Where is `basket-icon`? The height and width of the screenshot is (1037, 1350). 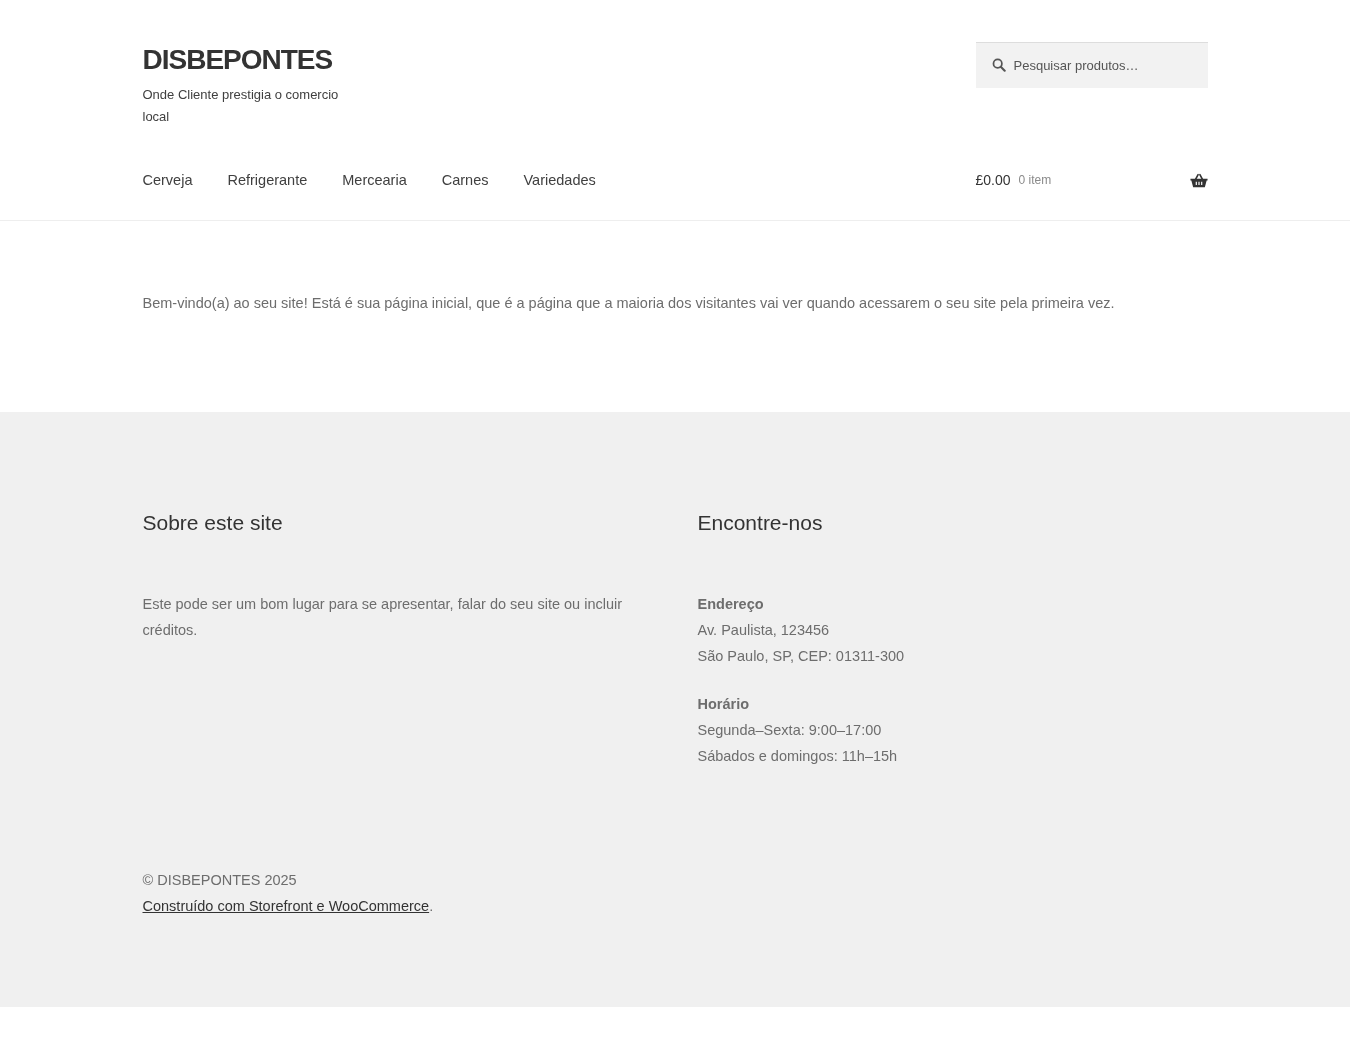
basket-icon is located at coordinates (1198, 180).